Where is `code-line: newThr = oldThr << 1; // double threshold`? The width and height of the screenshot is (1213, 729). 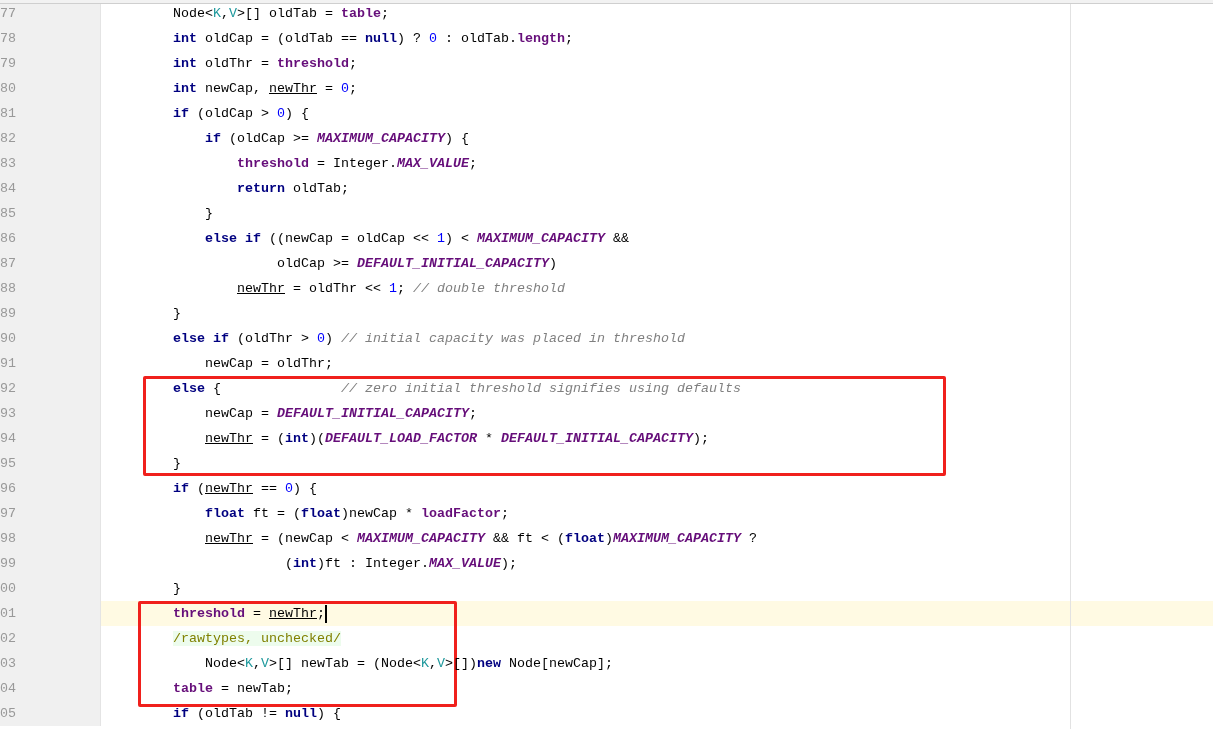 code-line: newThr = oldThr << 1; // double threshold is located at coordinates (401, 288).